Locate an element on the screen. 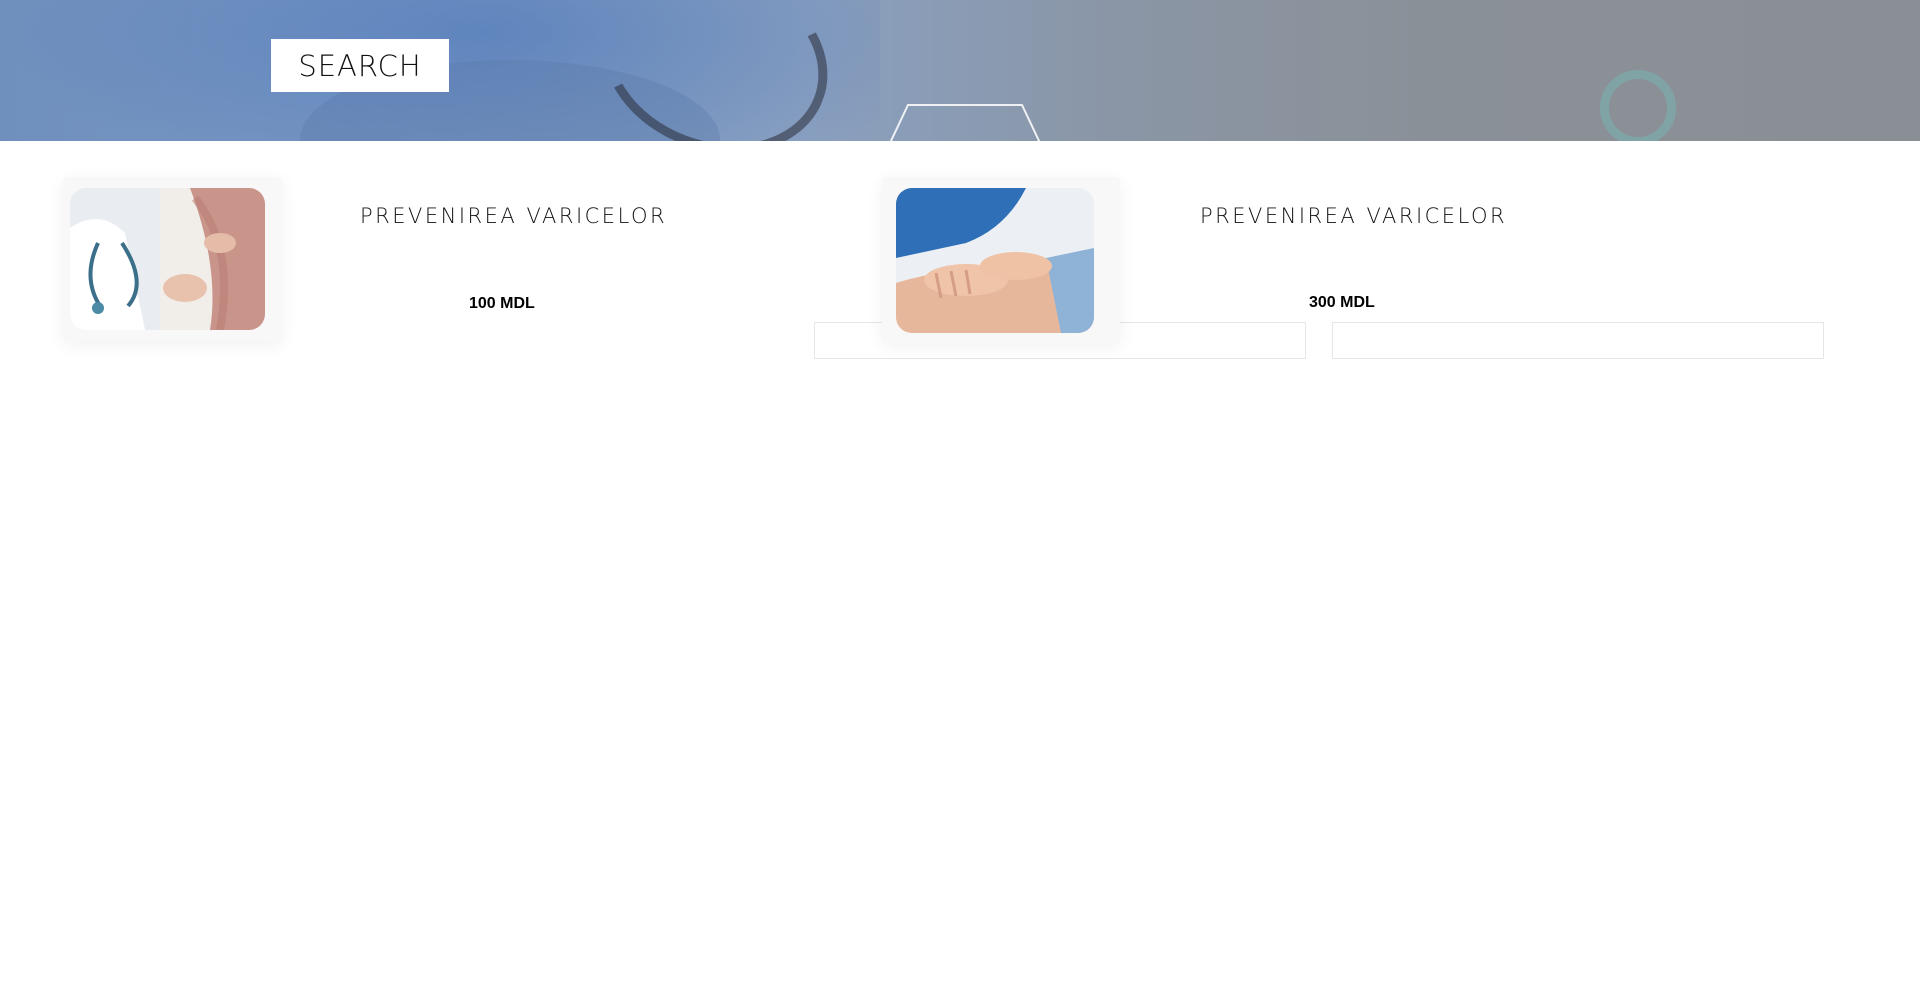  search-button: SEARCH is located at coordinates (360, 65).